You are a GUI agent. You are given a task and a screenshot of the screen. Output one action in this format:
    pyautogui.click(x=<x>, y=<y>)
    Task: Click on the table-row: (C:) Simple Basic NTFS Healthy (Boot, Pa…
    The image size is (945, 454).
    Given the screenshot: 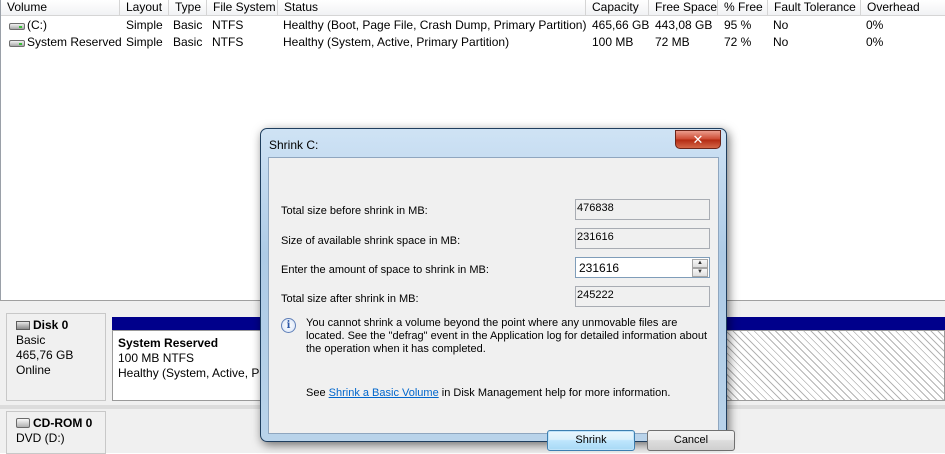 What is the action you would take?
    pyautogui.click(x=473, y=25)
    